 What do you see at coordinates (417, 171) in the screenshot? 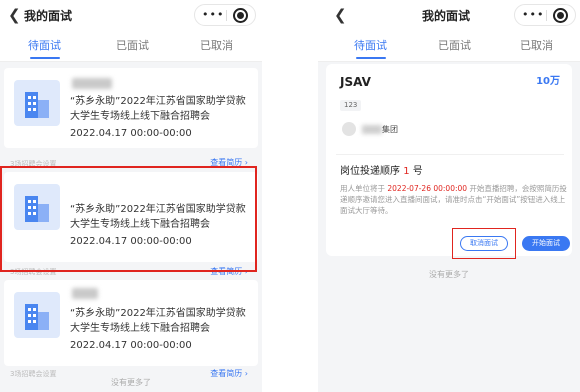
I see `order-unit: 号` at bounding box center [417, 171].